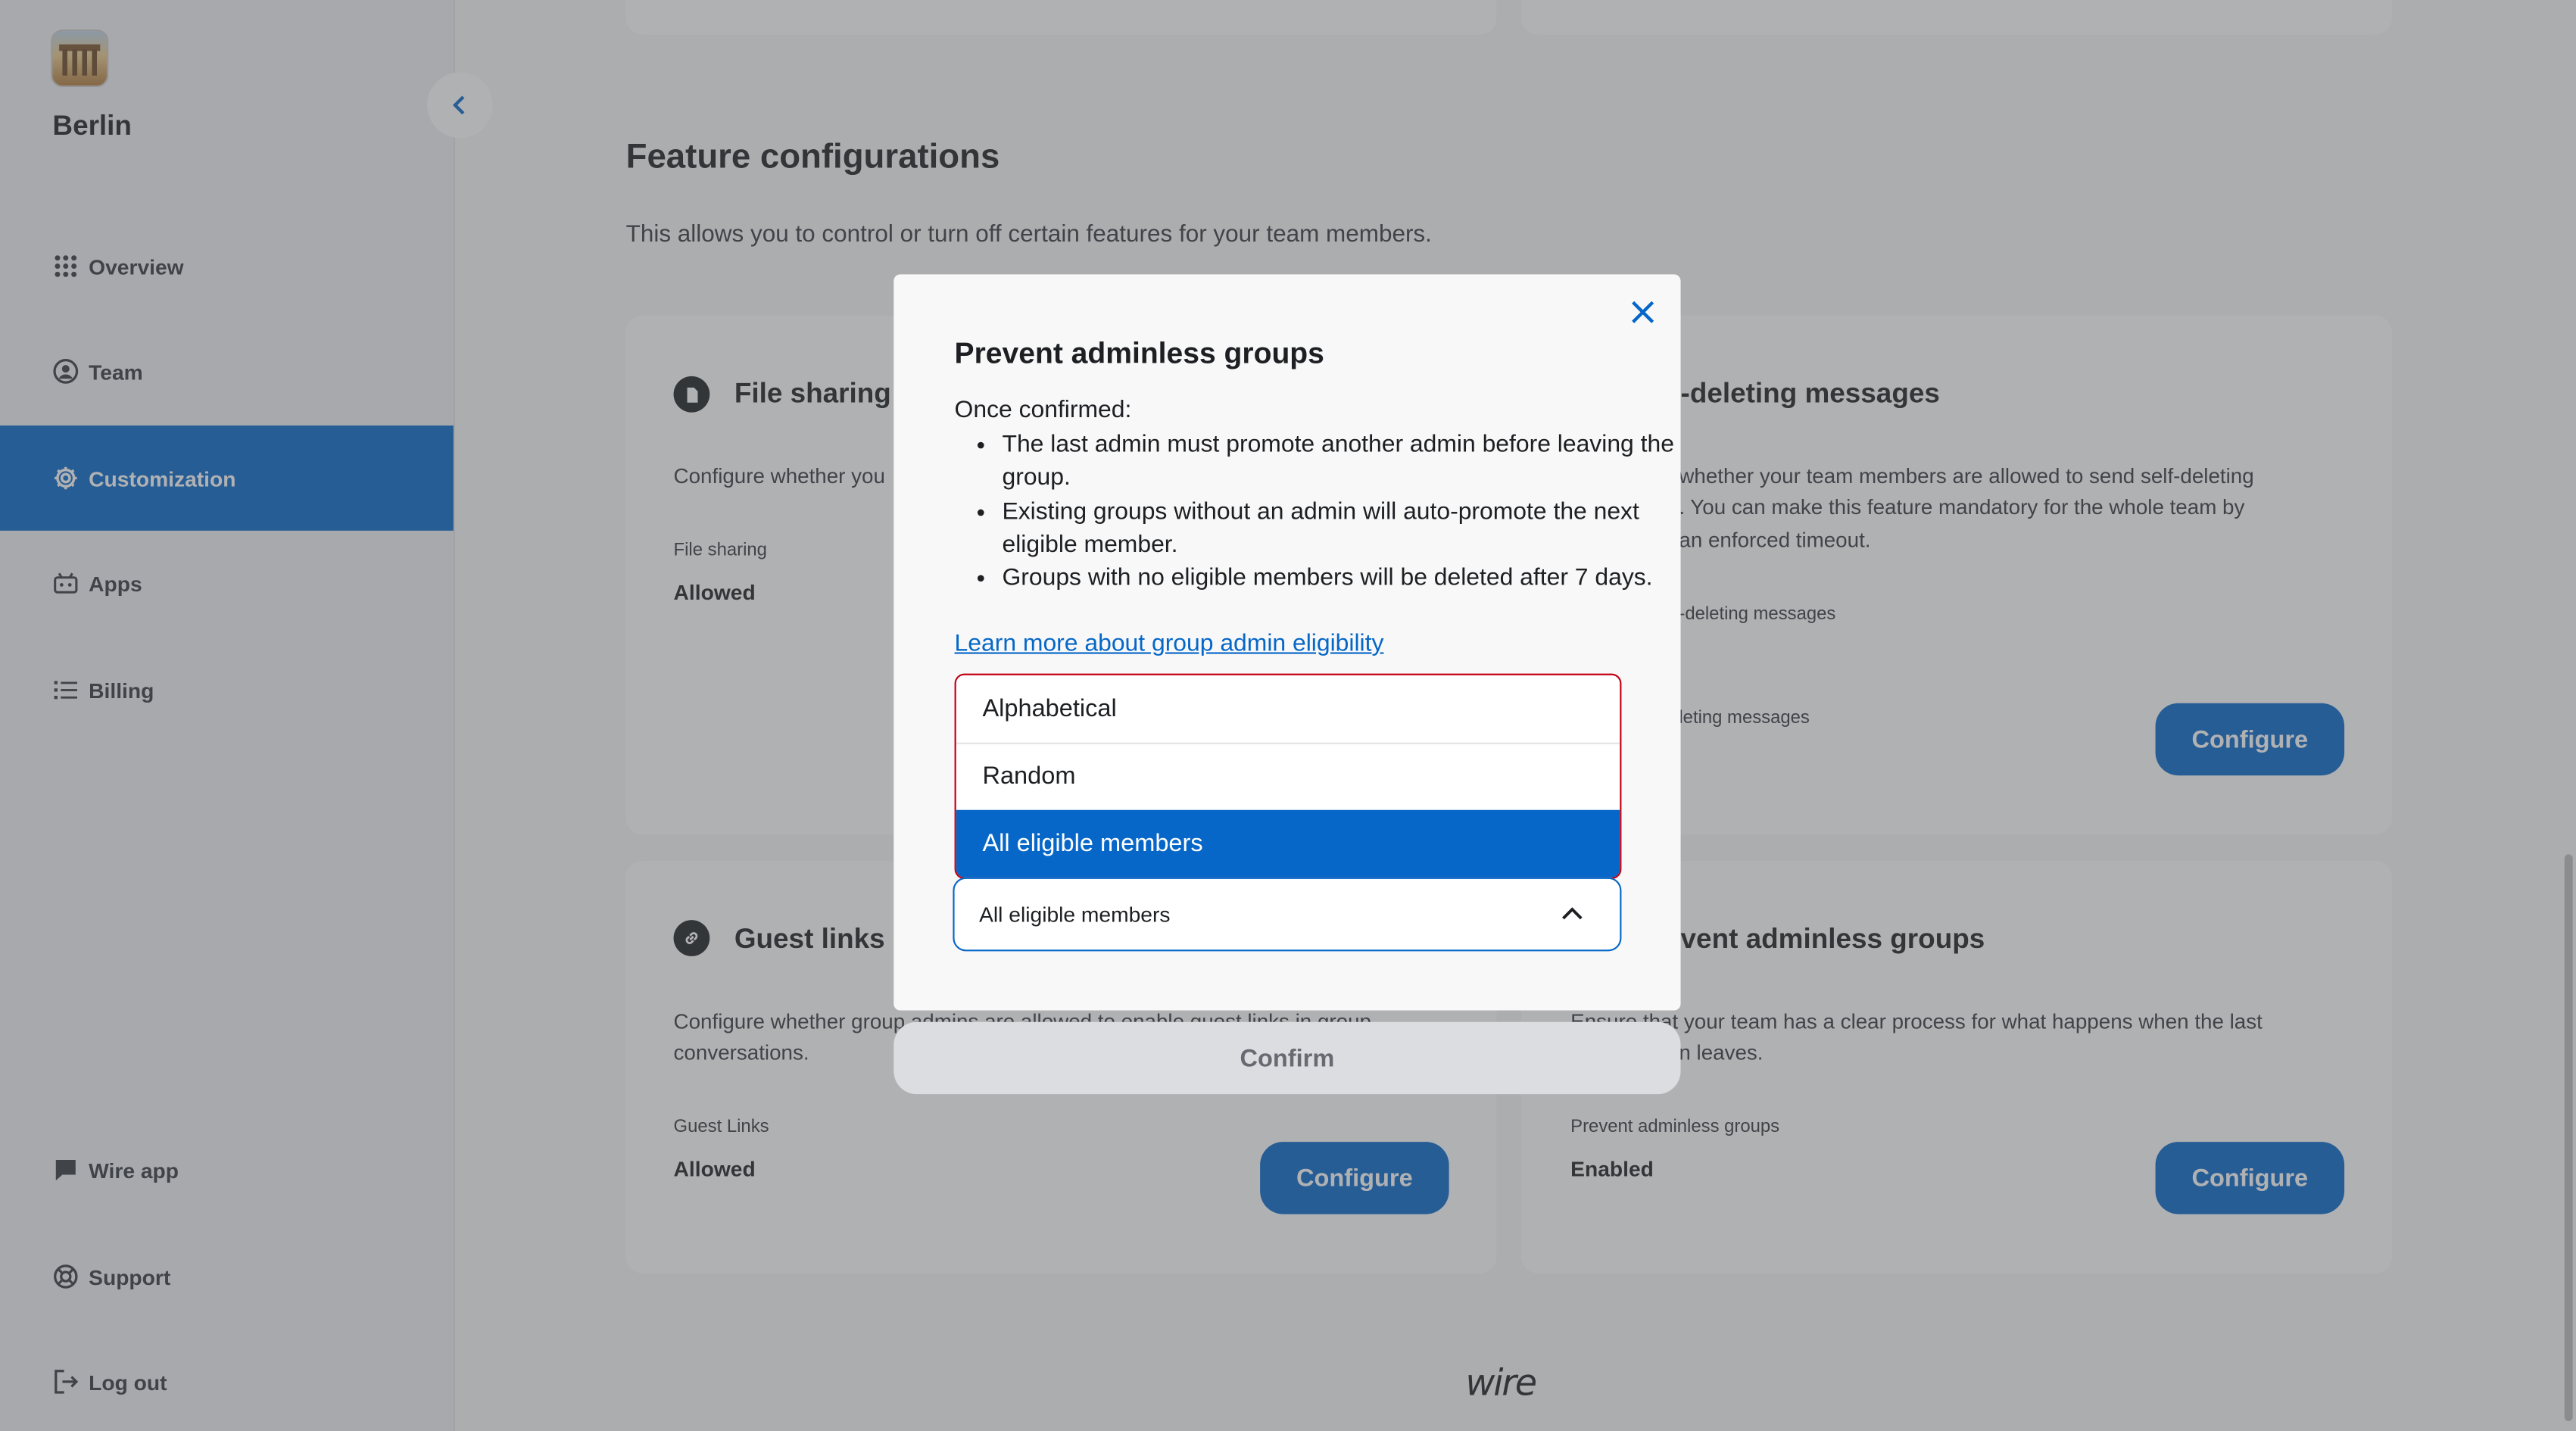 The image size is (2576, 1431). I want to click on close-button, so click(1643, 312).